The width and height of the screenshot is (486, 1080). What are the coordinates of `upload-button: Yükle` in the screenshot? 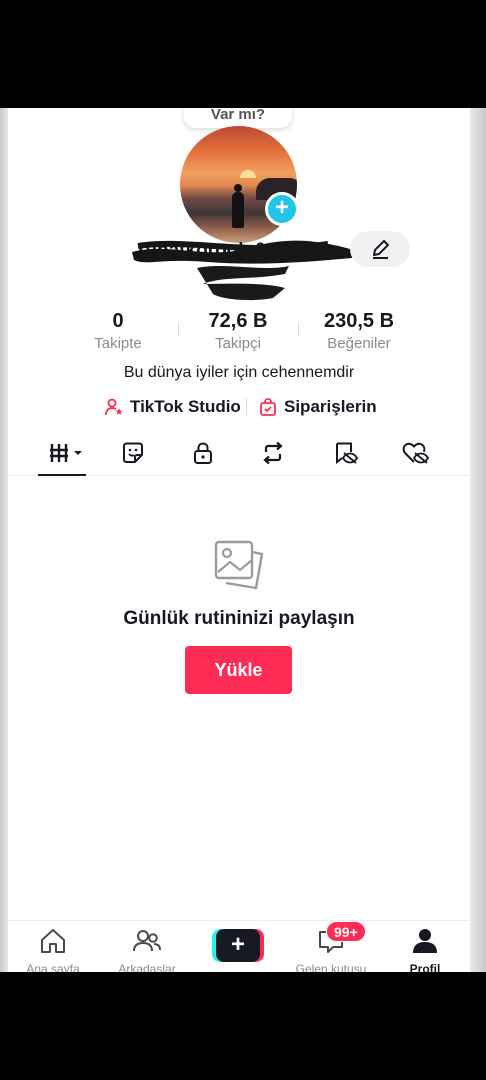 It's located at (238, 670).